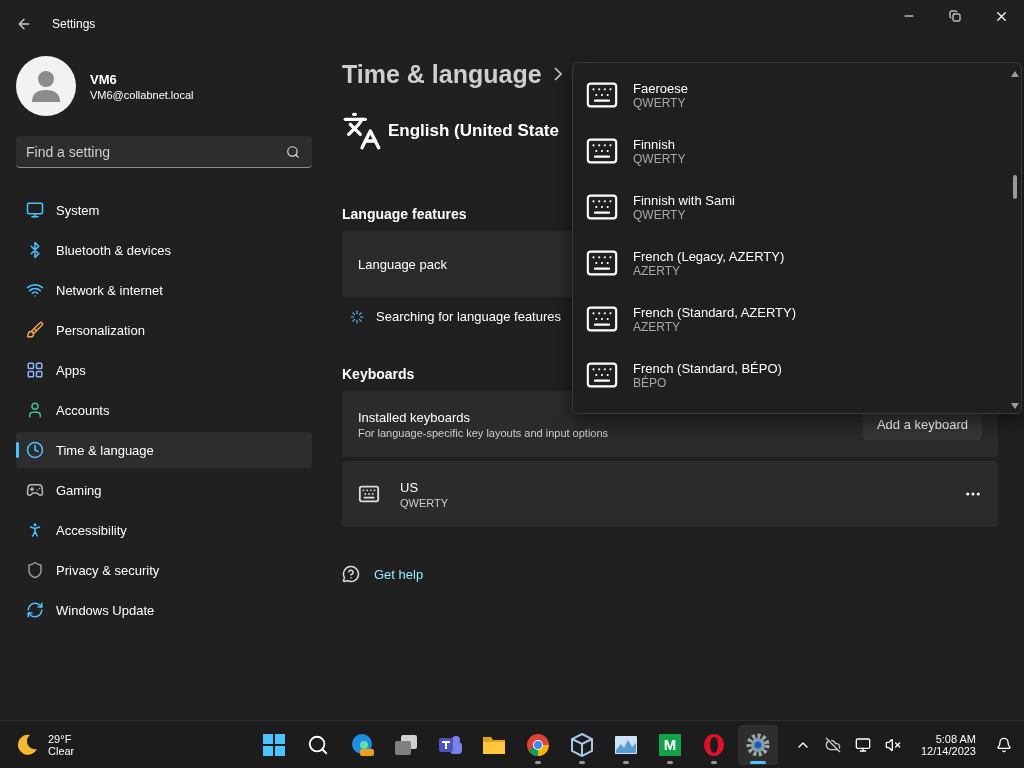 The image size is (1024, 768). What do you see at coordinates (948, 744) in the screenshot?
I see `clock: 5:08 AM 12/14/2023` at bounding box center [948, 744].